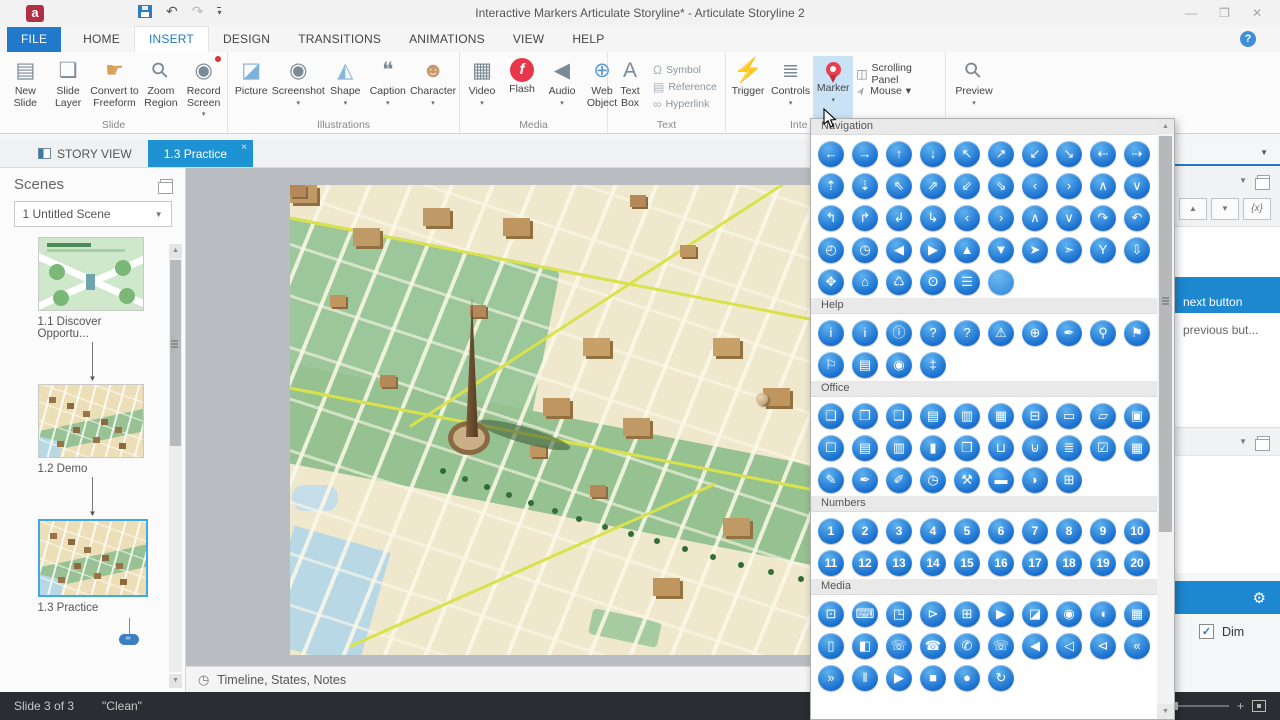 The image size is (1280, 720). Describe the element at coordinates (1259, 706) in the screenshot. I see `fit-to-window-icon` at that location.